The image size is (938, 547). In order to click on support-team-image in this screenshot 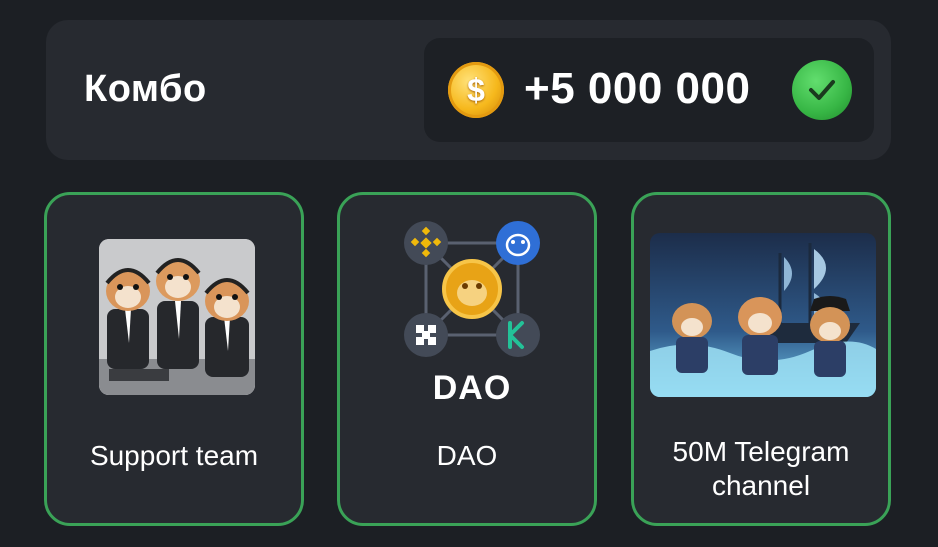, I will do `click(177, 317)`.